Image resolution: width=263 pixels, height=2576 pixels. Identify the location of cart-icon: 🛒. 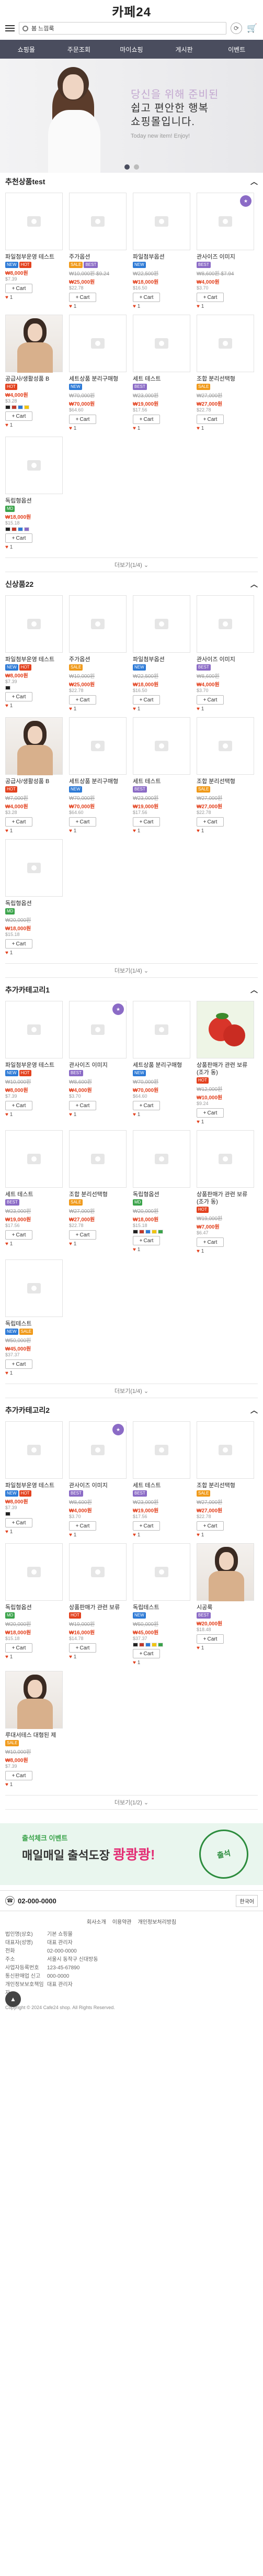
(252, 28).